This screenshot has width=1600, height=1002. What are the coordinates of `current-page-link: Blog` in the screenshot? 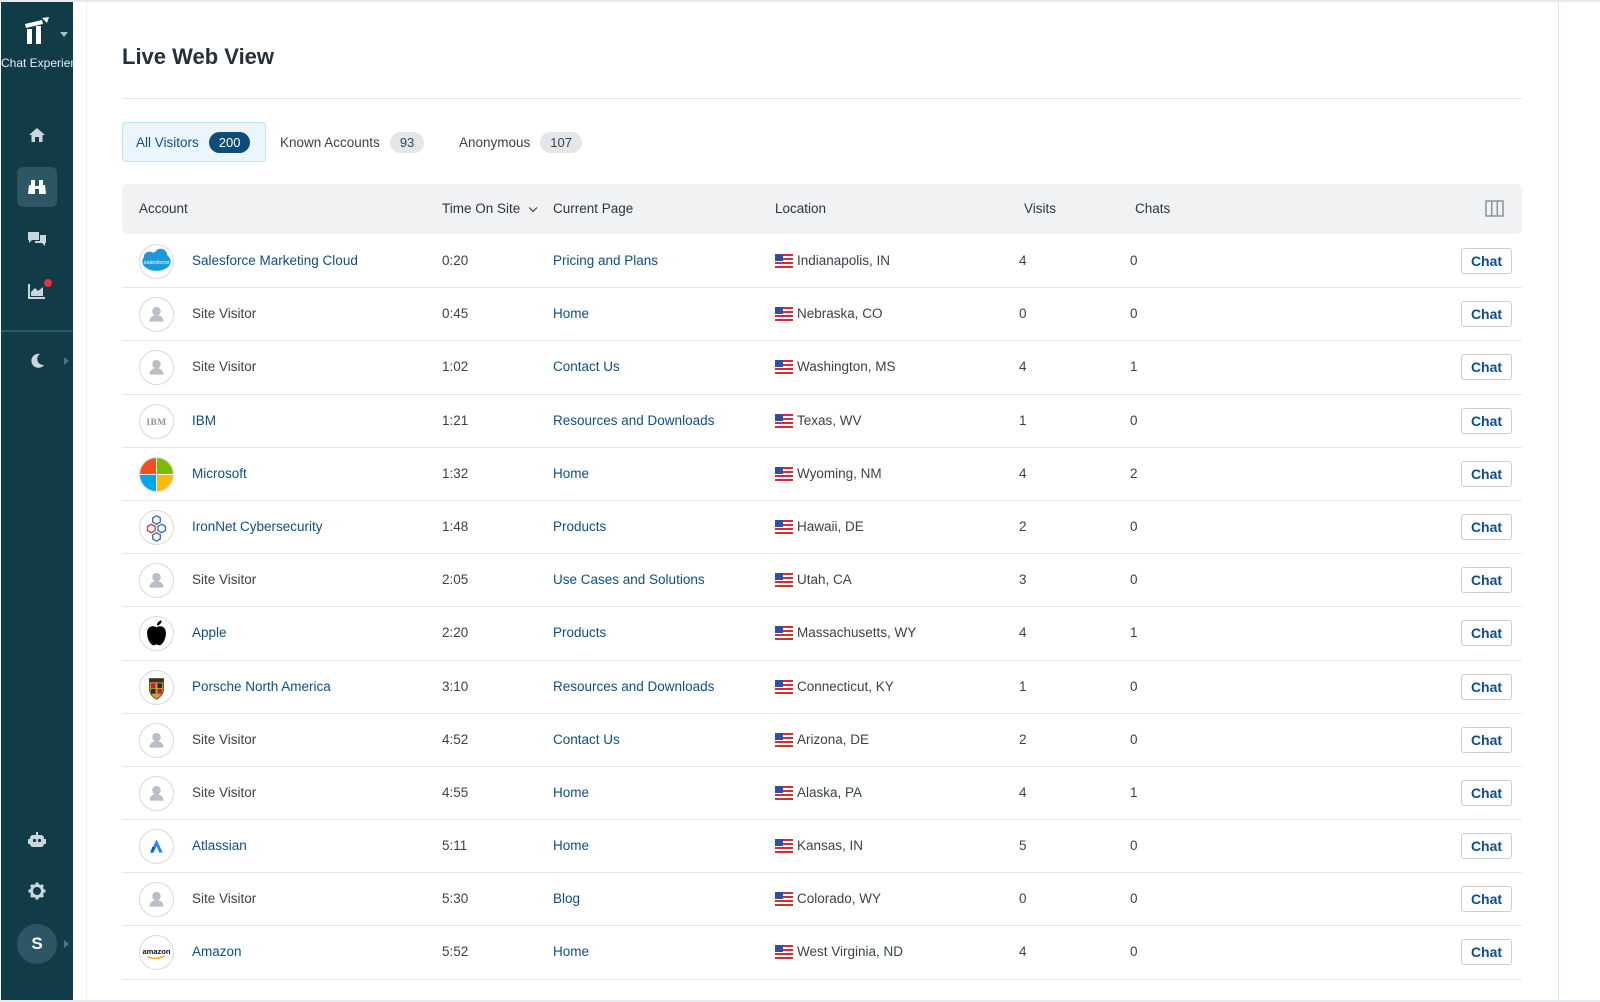 It's located at (566, 899).